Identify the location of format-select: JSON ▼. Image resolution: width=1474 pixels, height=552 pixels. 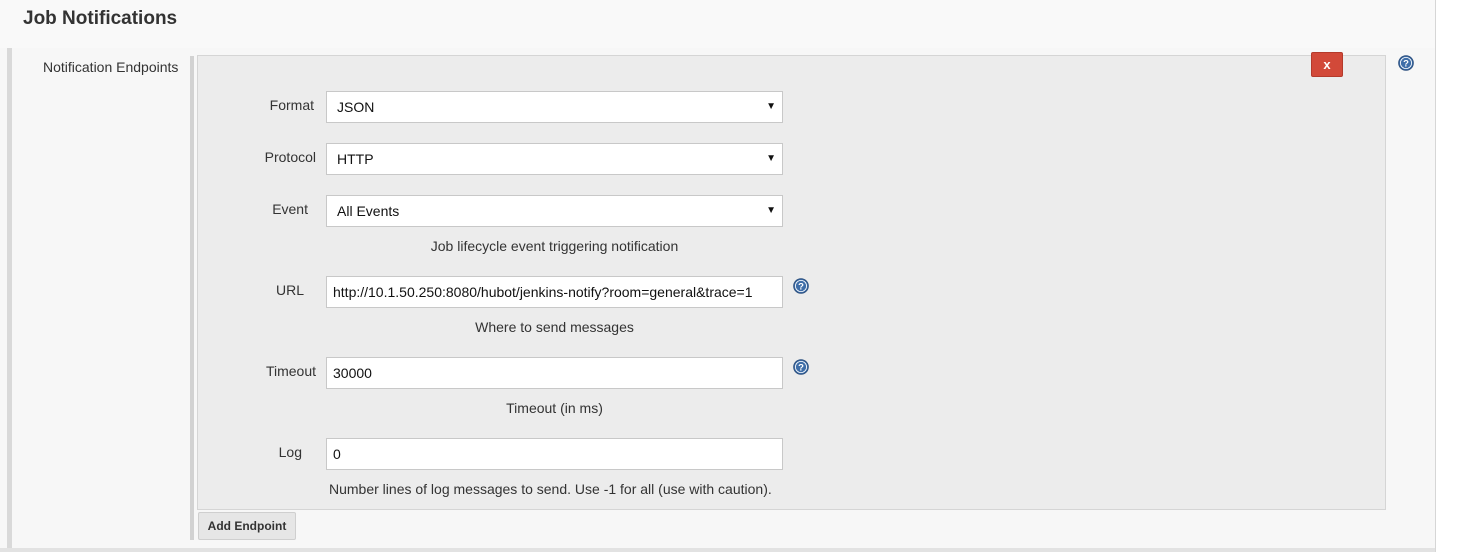
(554, 107).